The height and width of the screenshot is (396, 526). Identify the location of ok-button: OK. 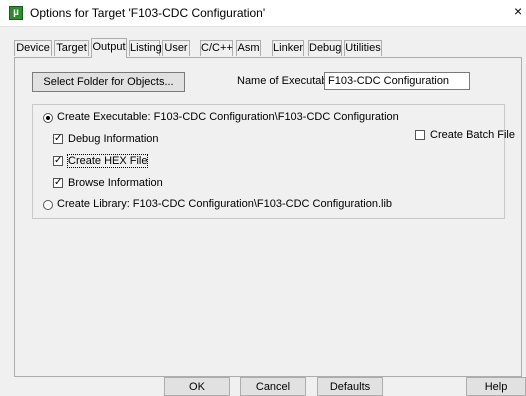
(197, 386).